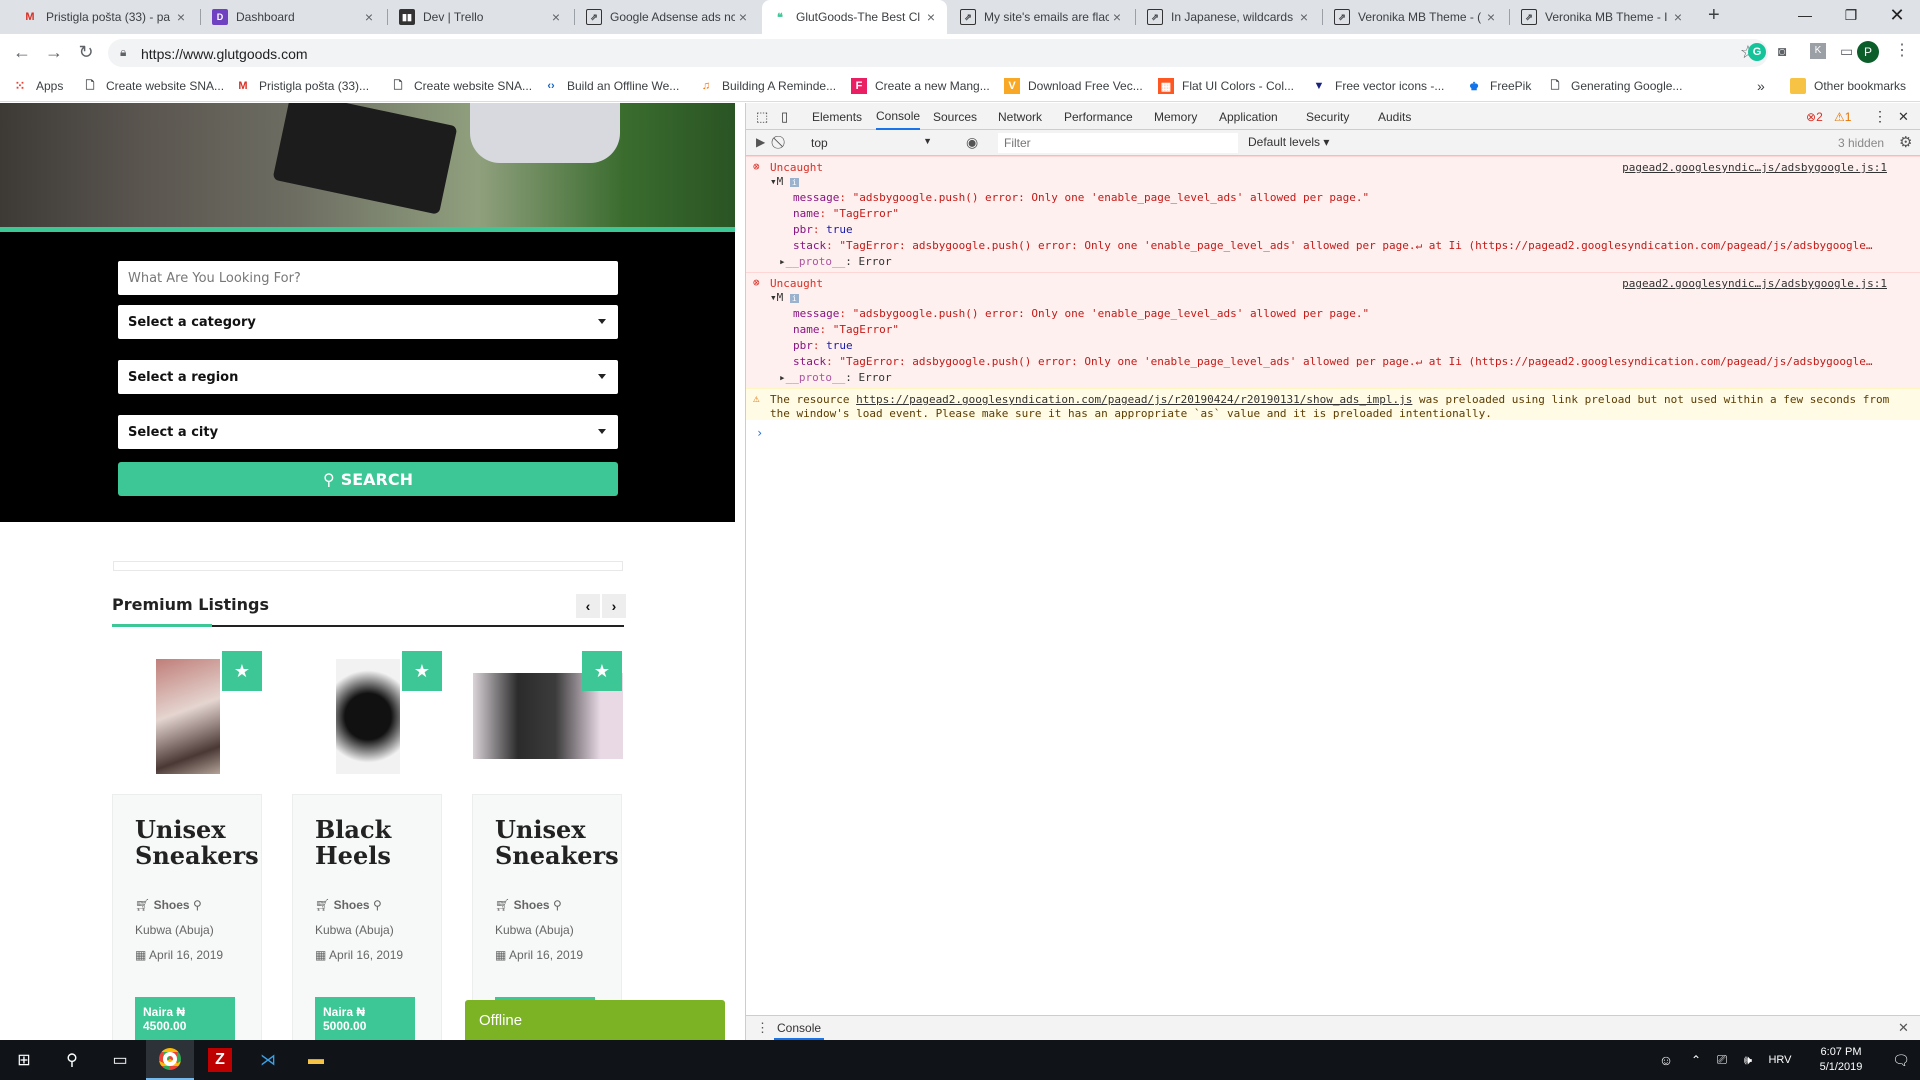 The image size is (1920, 1080). I want to click on drawer-tab-console: Console, so click(799, 1030).